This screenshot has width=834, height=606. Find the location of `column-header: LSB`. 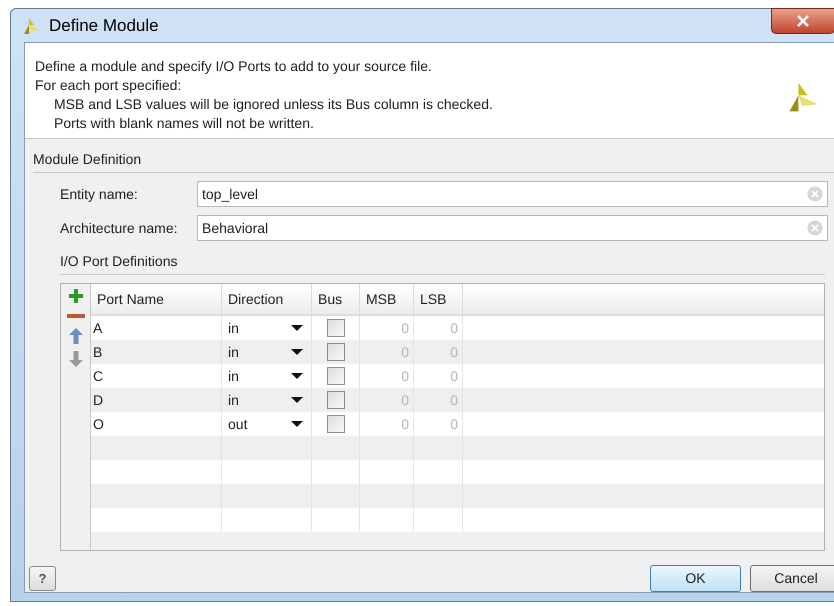

column-header: LSB is located at coordinates (438, 299).